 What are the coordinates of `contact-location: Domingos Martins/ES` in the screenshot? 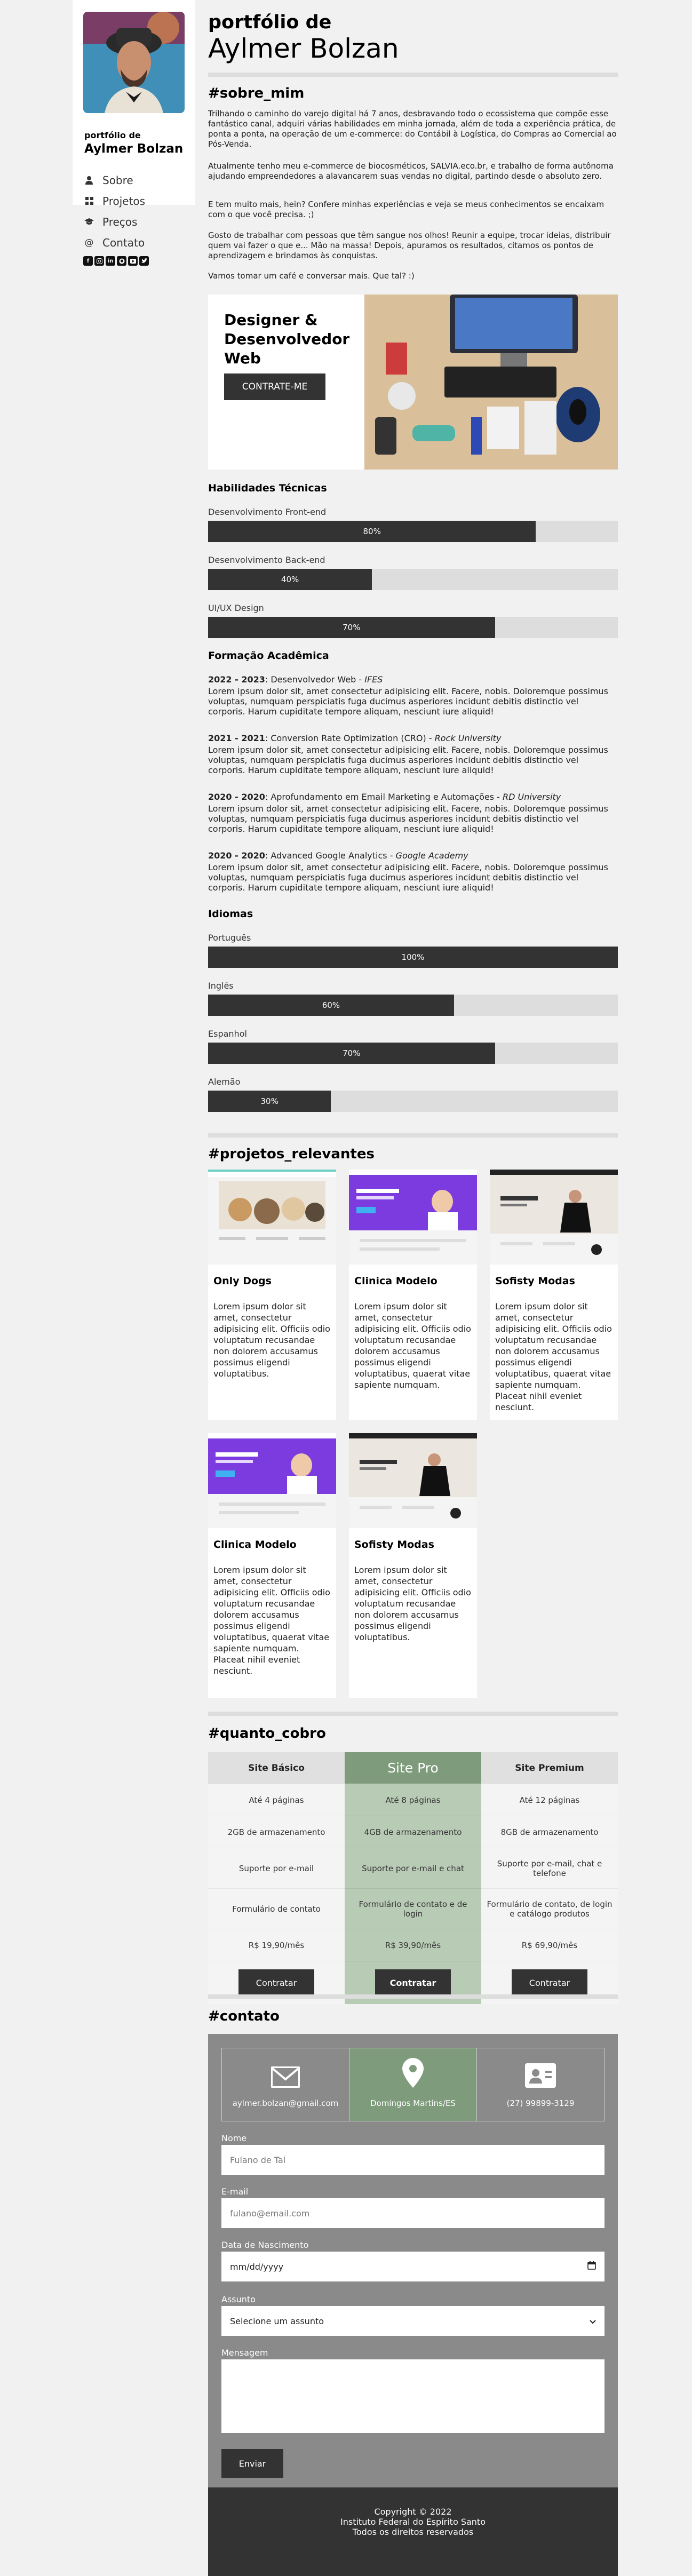 It's located at (413, 2084).